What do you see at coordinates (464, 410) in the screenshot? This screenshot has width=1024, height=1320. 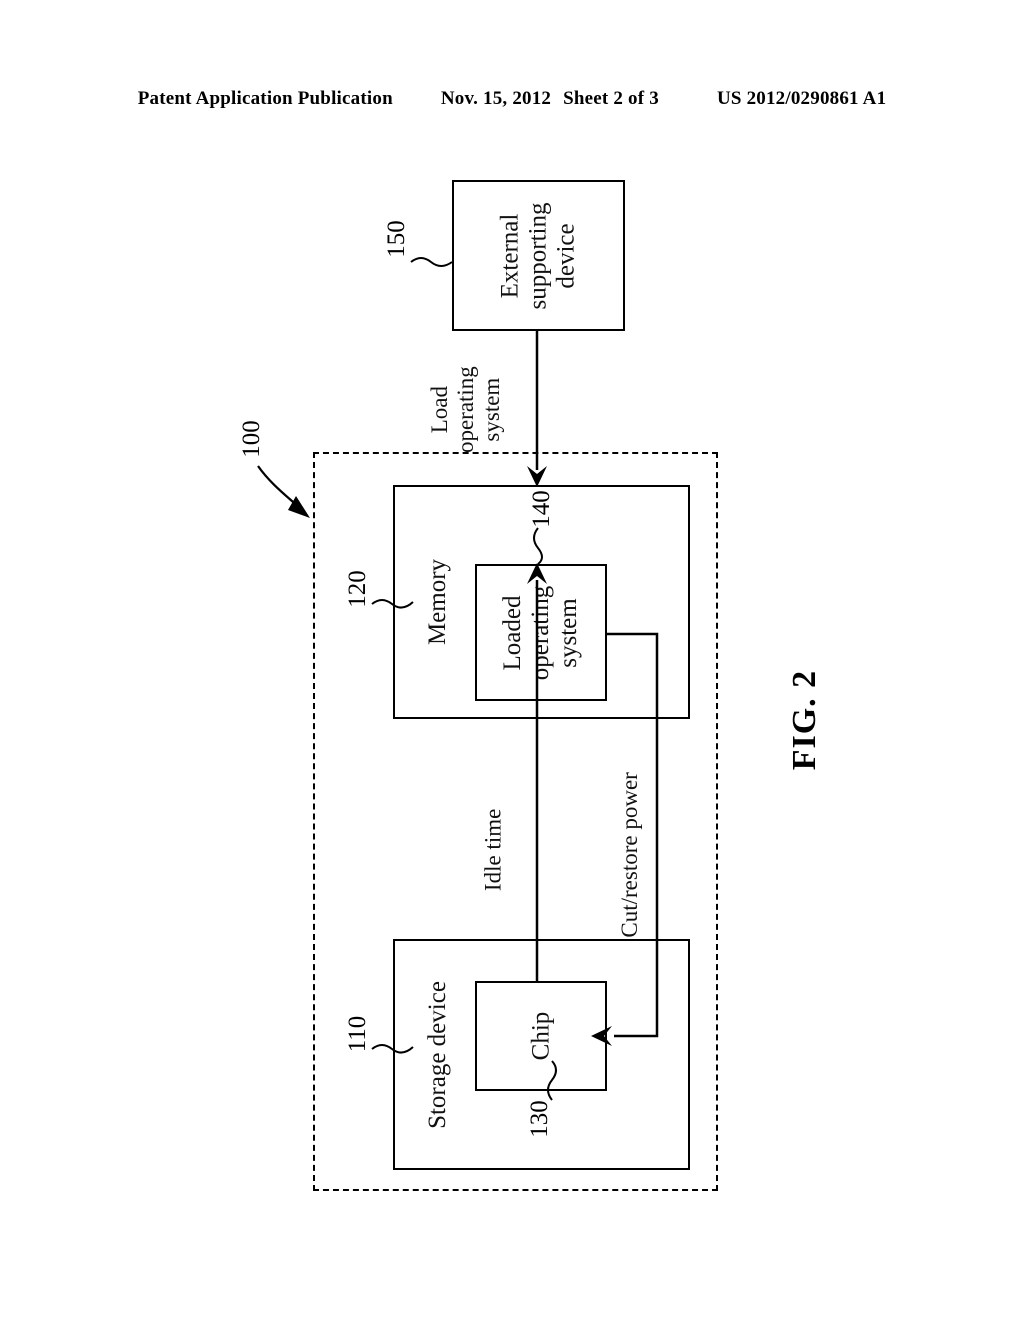 I see `load-operating-system-edge-label: Load operating system` at bounding box center [464, 410].